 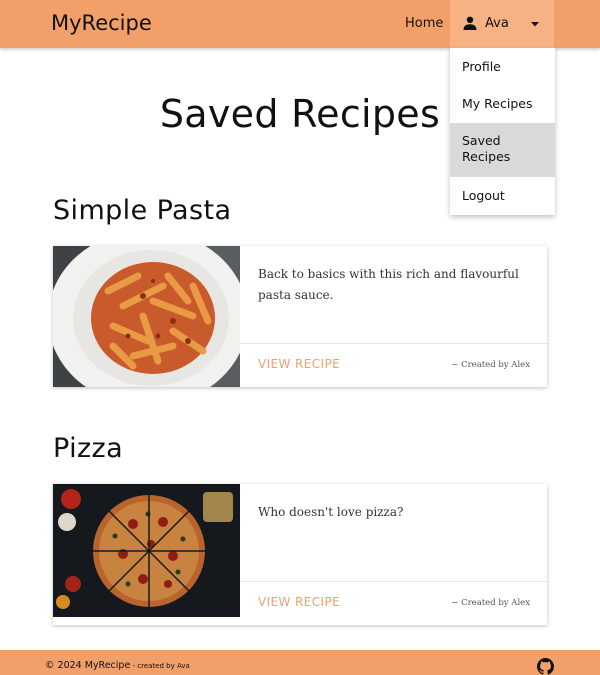 What do you see at coordinates (160, 666) in the screenshot?
I see `footer-credit: - created by Ava` at bounding box center [160, 666].